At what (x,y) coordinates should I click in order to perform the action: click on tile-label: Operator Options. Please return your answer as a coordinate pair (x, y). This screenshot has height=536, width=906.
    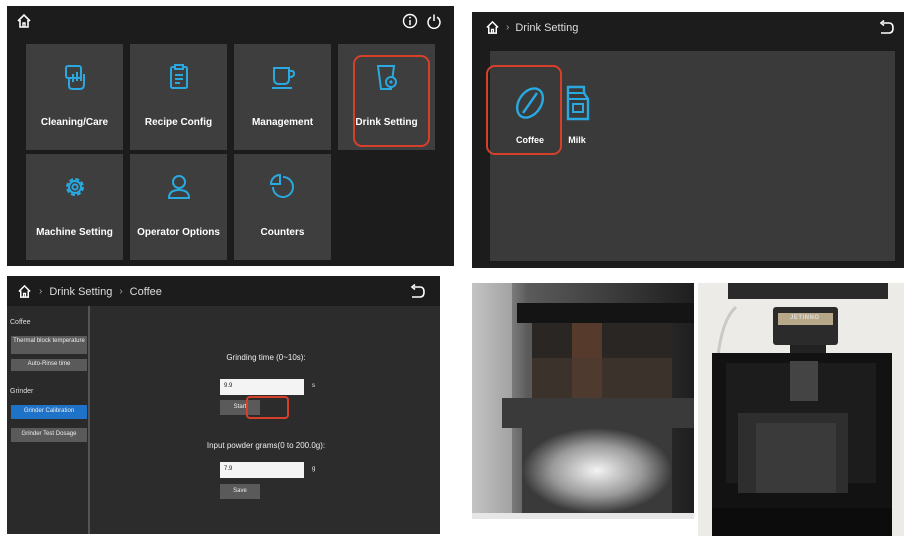
    Looking at the image, I should click on (178, 232).